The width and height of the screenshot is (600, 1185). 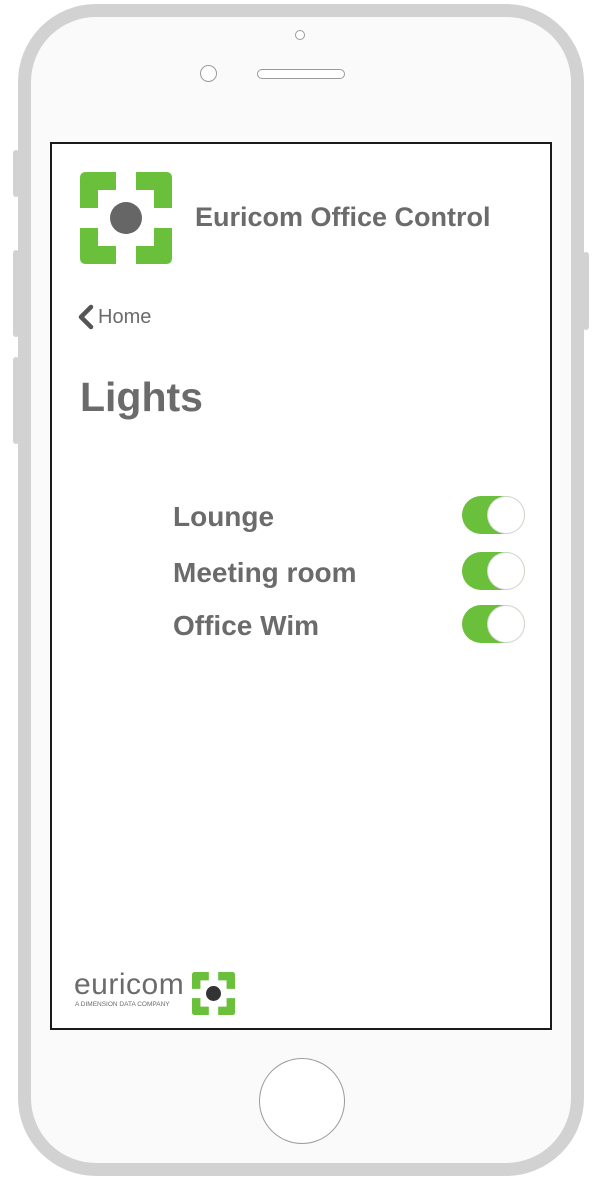 I want to click on light-row-lounge: Lounge, so click(x=301, y=516).